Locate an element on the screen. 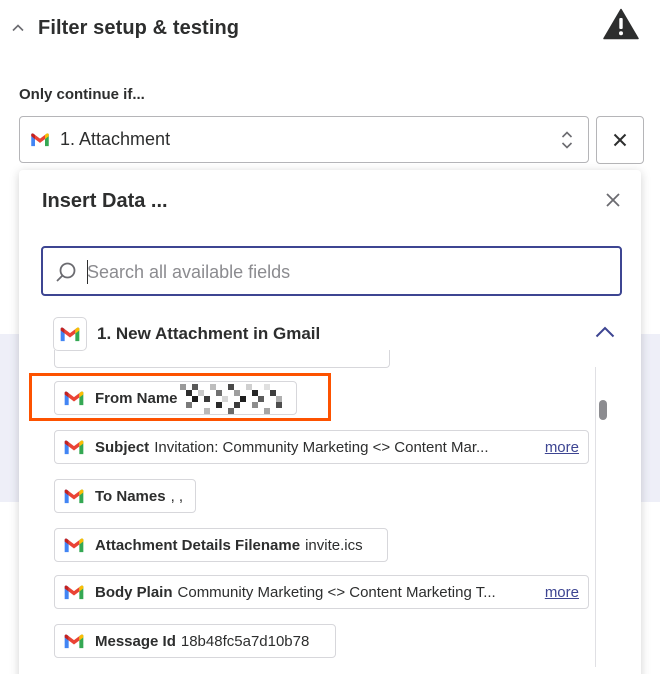  scrollbar-track is located at coordinates (595, 517).